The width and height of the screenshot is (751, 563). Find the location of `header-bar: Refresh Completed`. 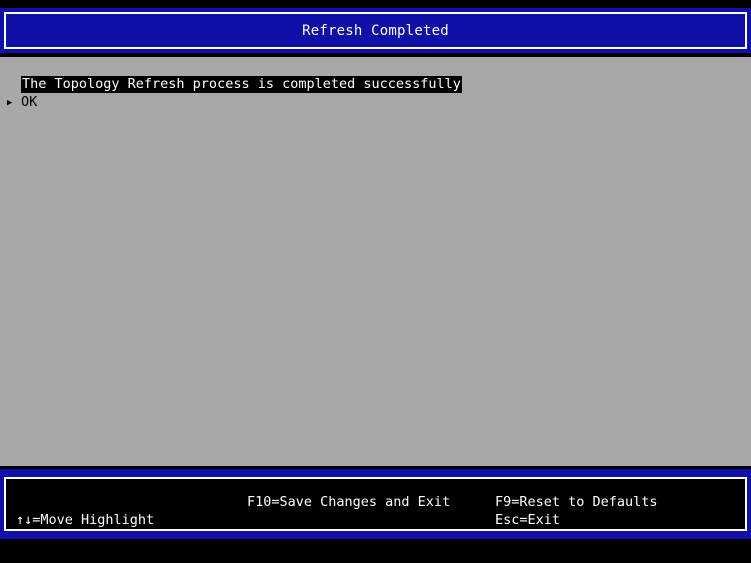

header-bar: Refresh Completed is located at coordinates (375, 30).